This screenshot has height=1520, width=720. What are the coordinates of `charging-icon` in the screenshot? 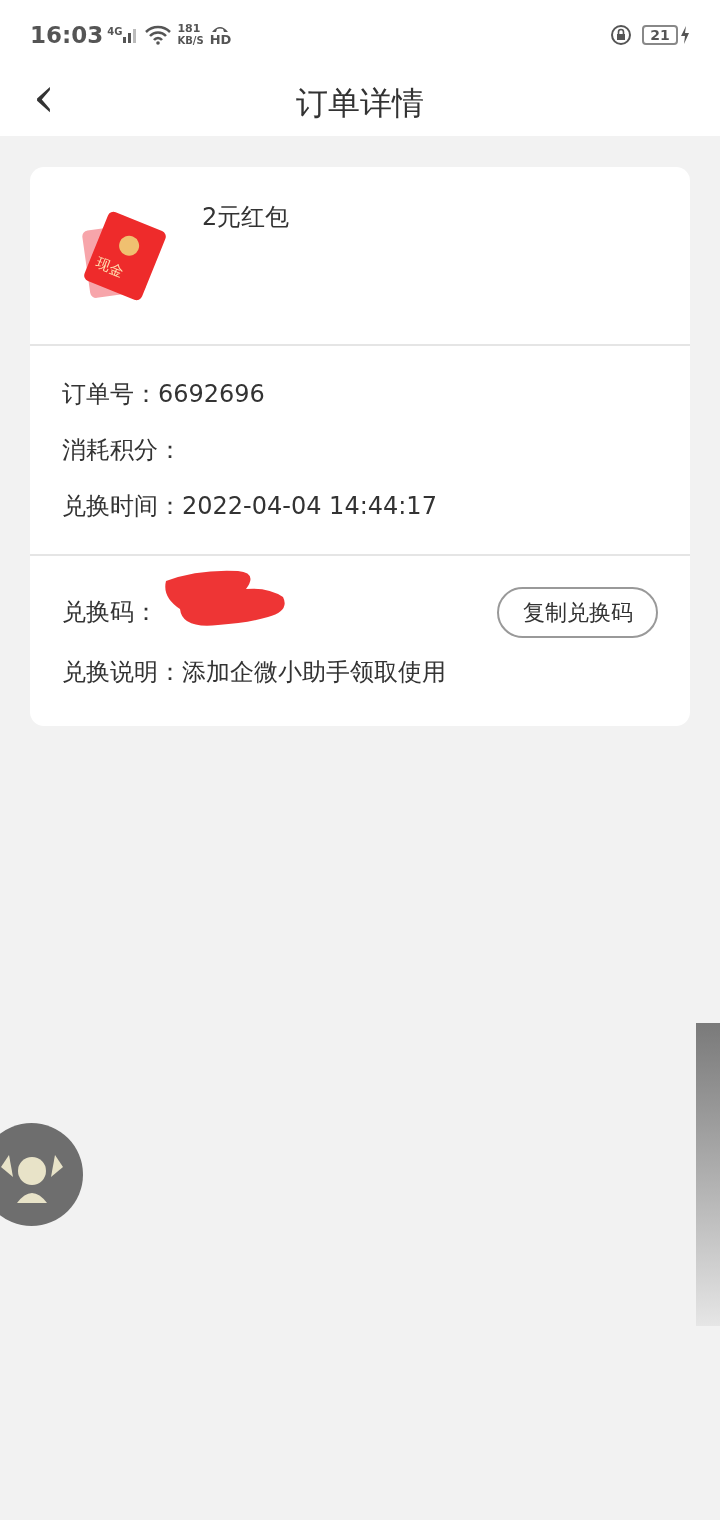 It's located at (685, 35).